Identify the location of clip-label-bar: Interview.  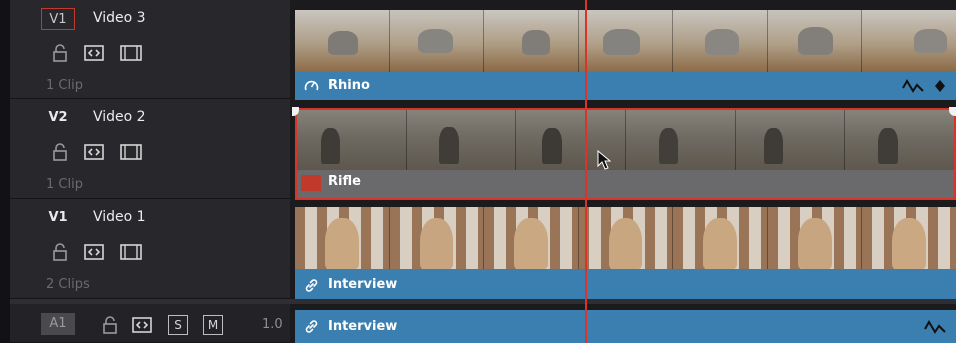
(625, 285).